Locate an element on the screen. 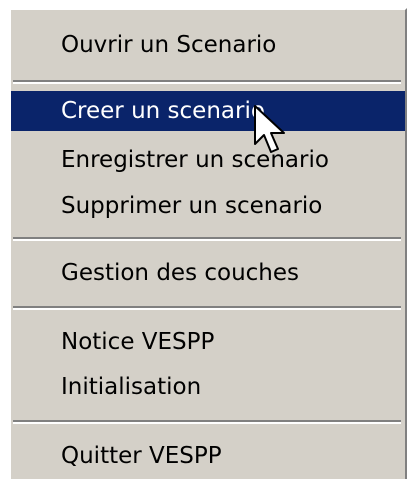  menu-item-delete-scenario: Supprimer un scenario is located at coordinates (208, 206).